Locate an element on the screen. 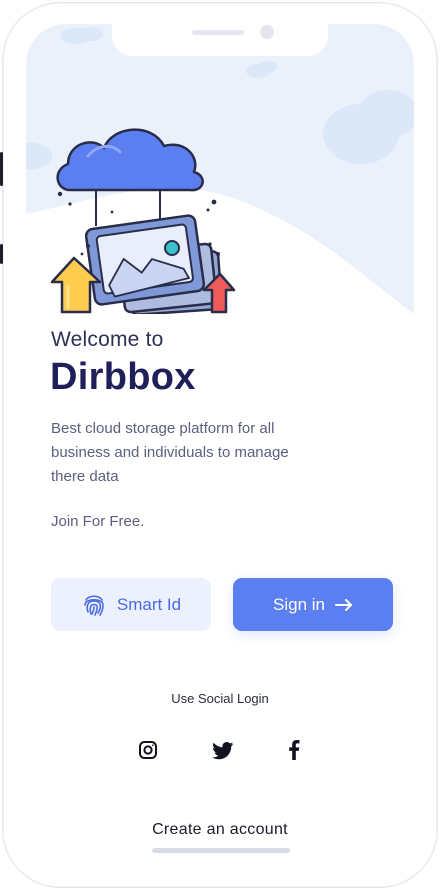 This screenshot has height=890, width=440. instagram-icon is located at coordinates (148, 750).